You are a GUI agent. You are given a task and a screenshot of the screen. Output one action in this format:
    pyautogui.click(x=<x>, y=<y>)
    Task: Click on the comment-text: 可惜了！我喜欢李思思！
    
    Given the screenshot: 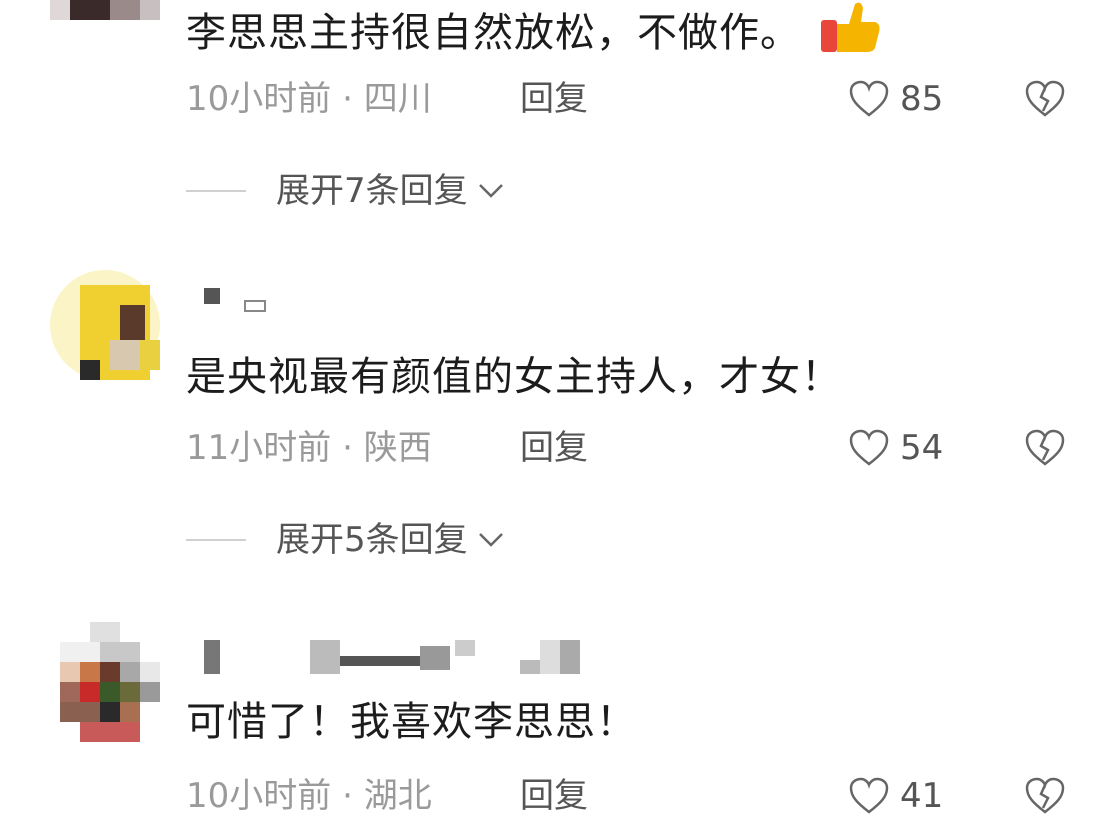 What is the action you would take?
    pyautogui.click(x=411, y=722)
    